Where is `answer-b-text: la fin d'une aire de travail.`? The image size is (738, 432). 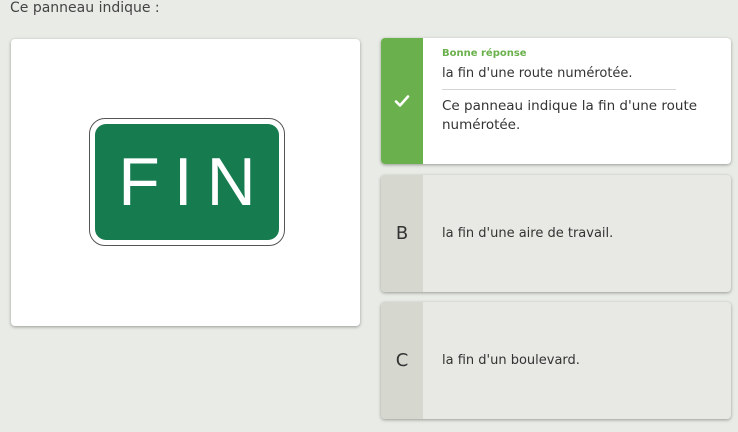 answer-b-text: la fin d'une aire de travail. is located at coordinates (528, 233).